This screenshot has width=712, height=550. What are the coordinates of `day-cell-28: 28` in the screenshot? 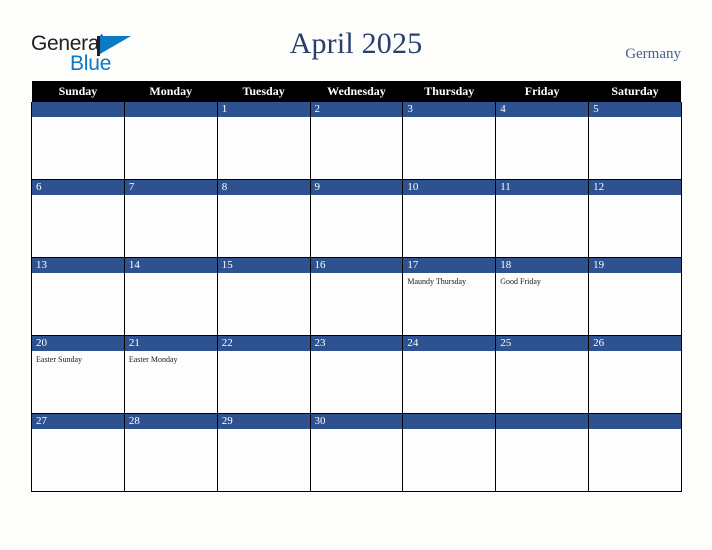 It's located at (170, 452).